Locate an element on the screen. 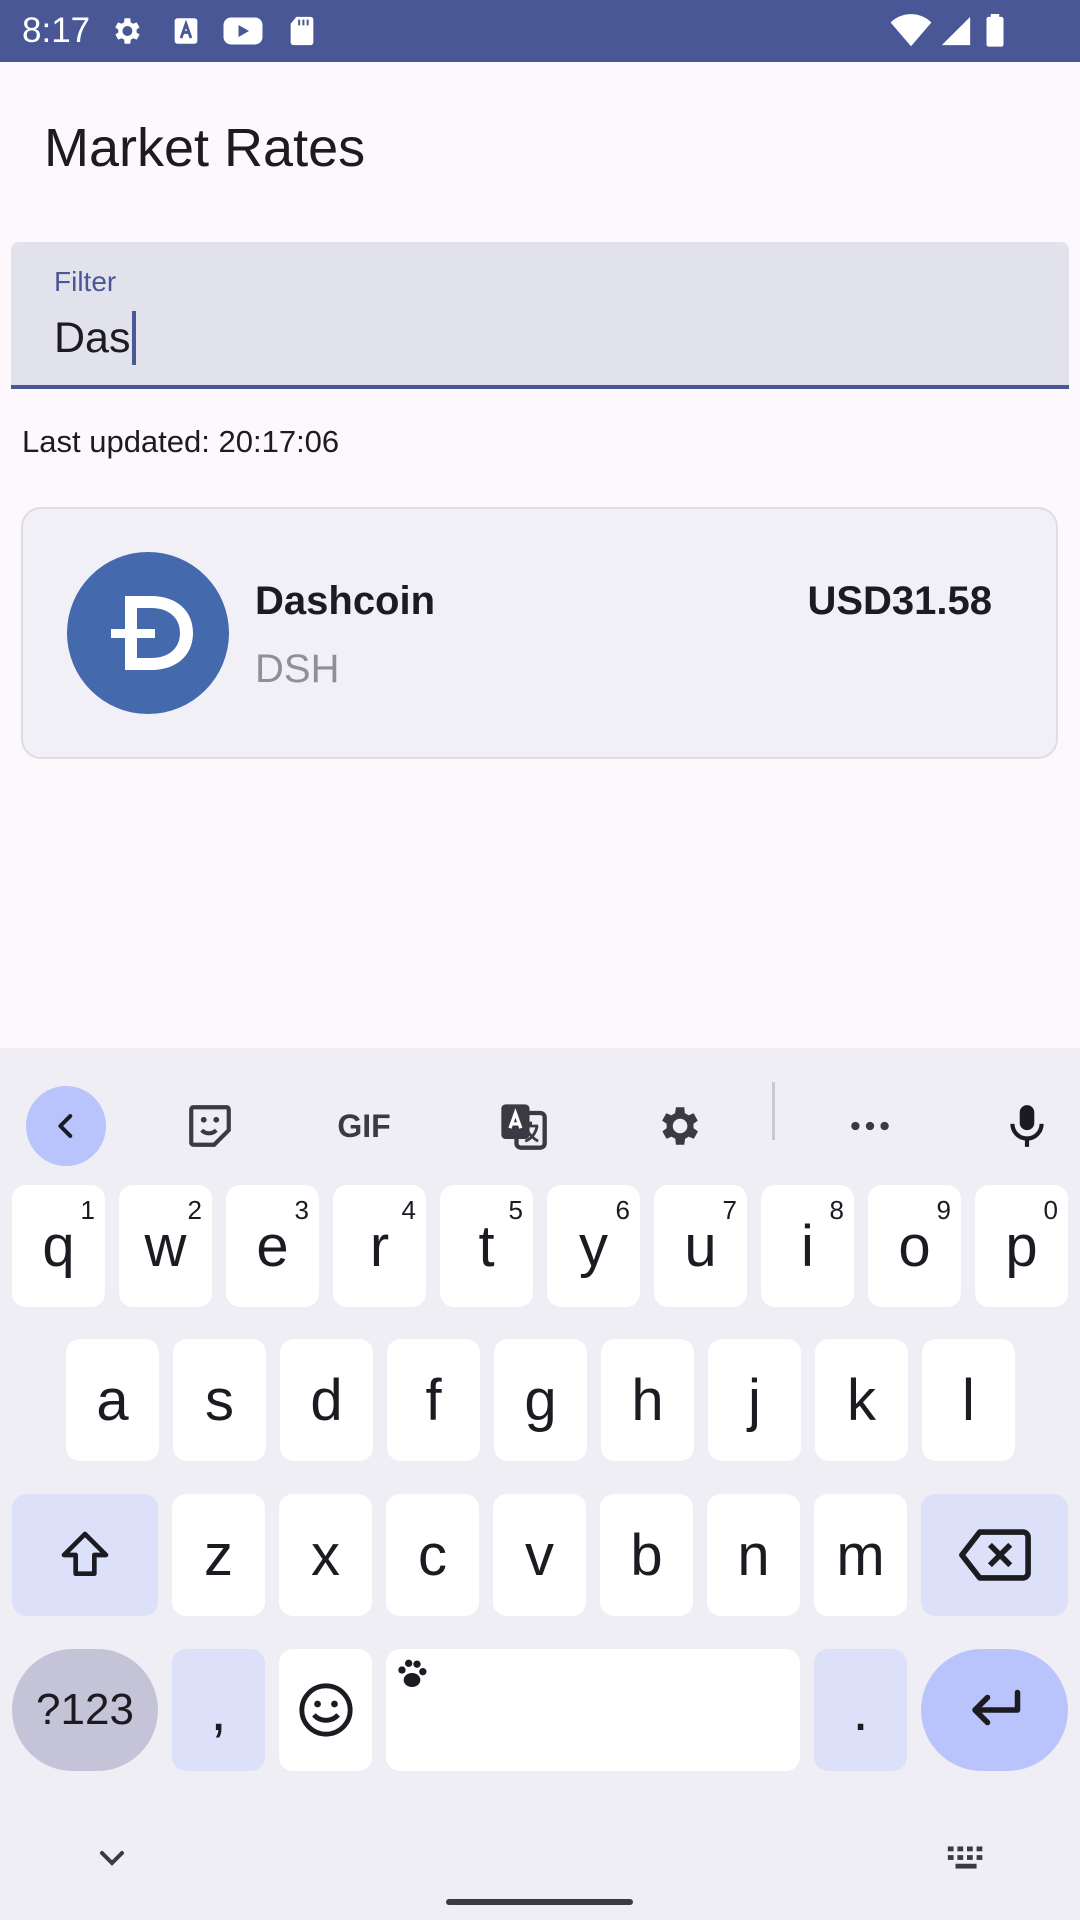  key-hint: 4 is located at coordinates (408, 1210).